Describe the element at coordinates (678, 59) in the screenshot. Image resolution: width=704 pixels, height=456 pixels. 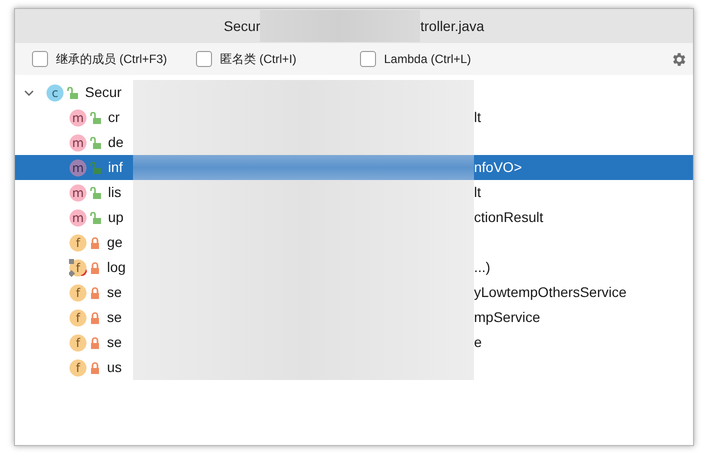
I see `settings-icon` at that location.